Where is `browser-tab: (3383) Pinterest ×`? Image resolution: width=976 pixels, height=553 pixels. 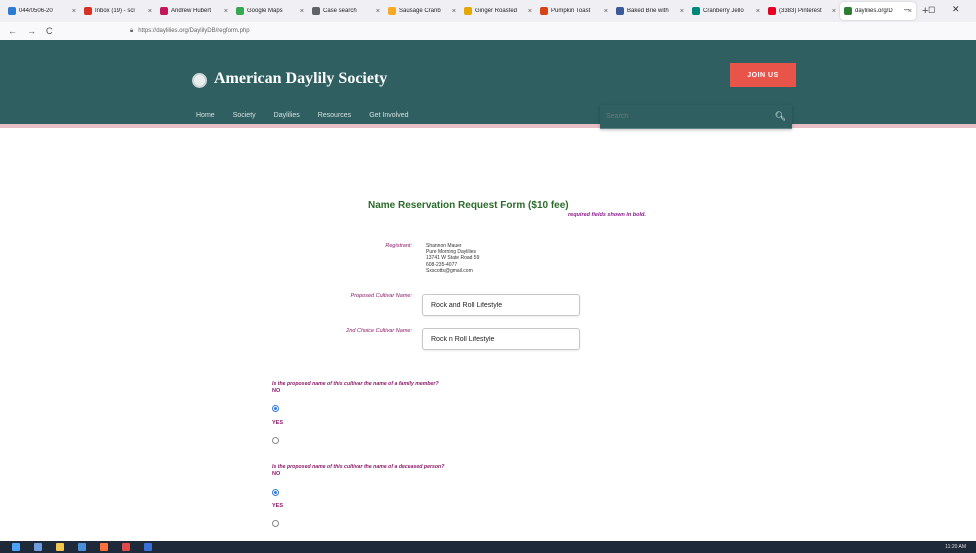 browser-tab: (3383) Pinterest × is located at coordinates (802, 11).